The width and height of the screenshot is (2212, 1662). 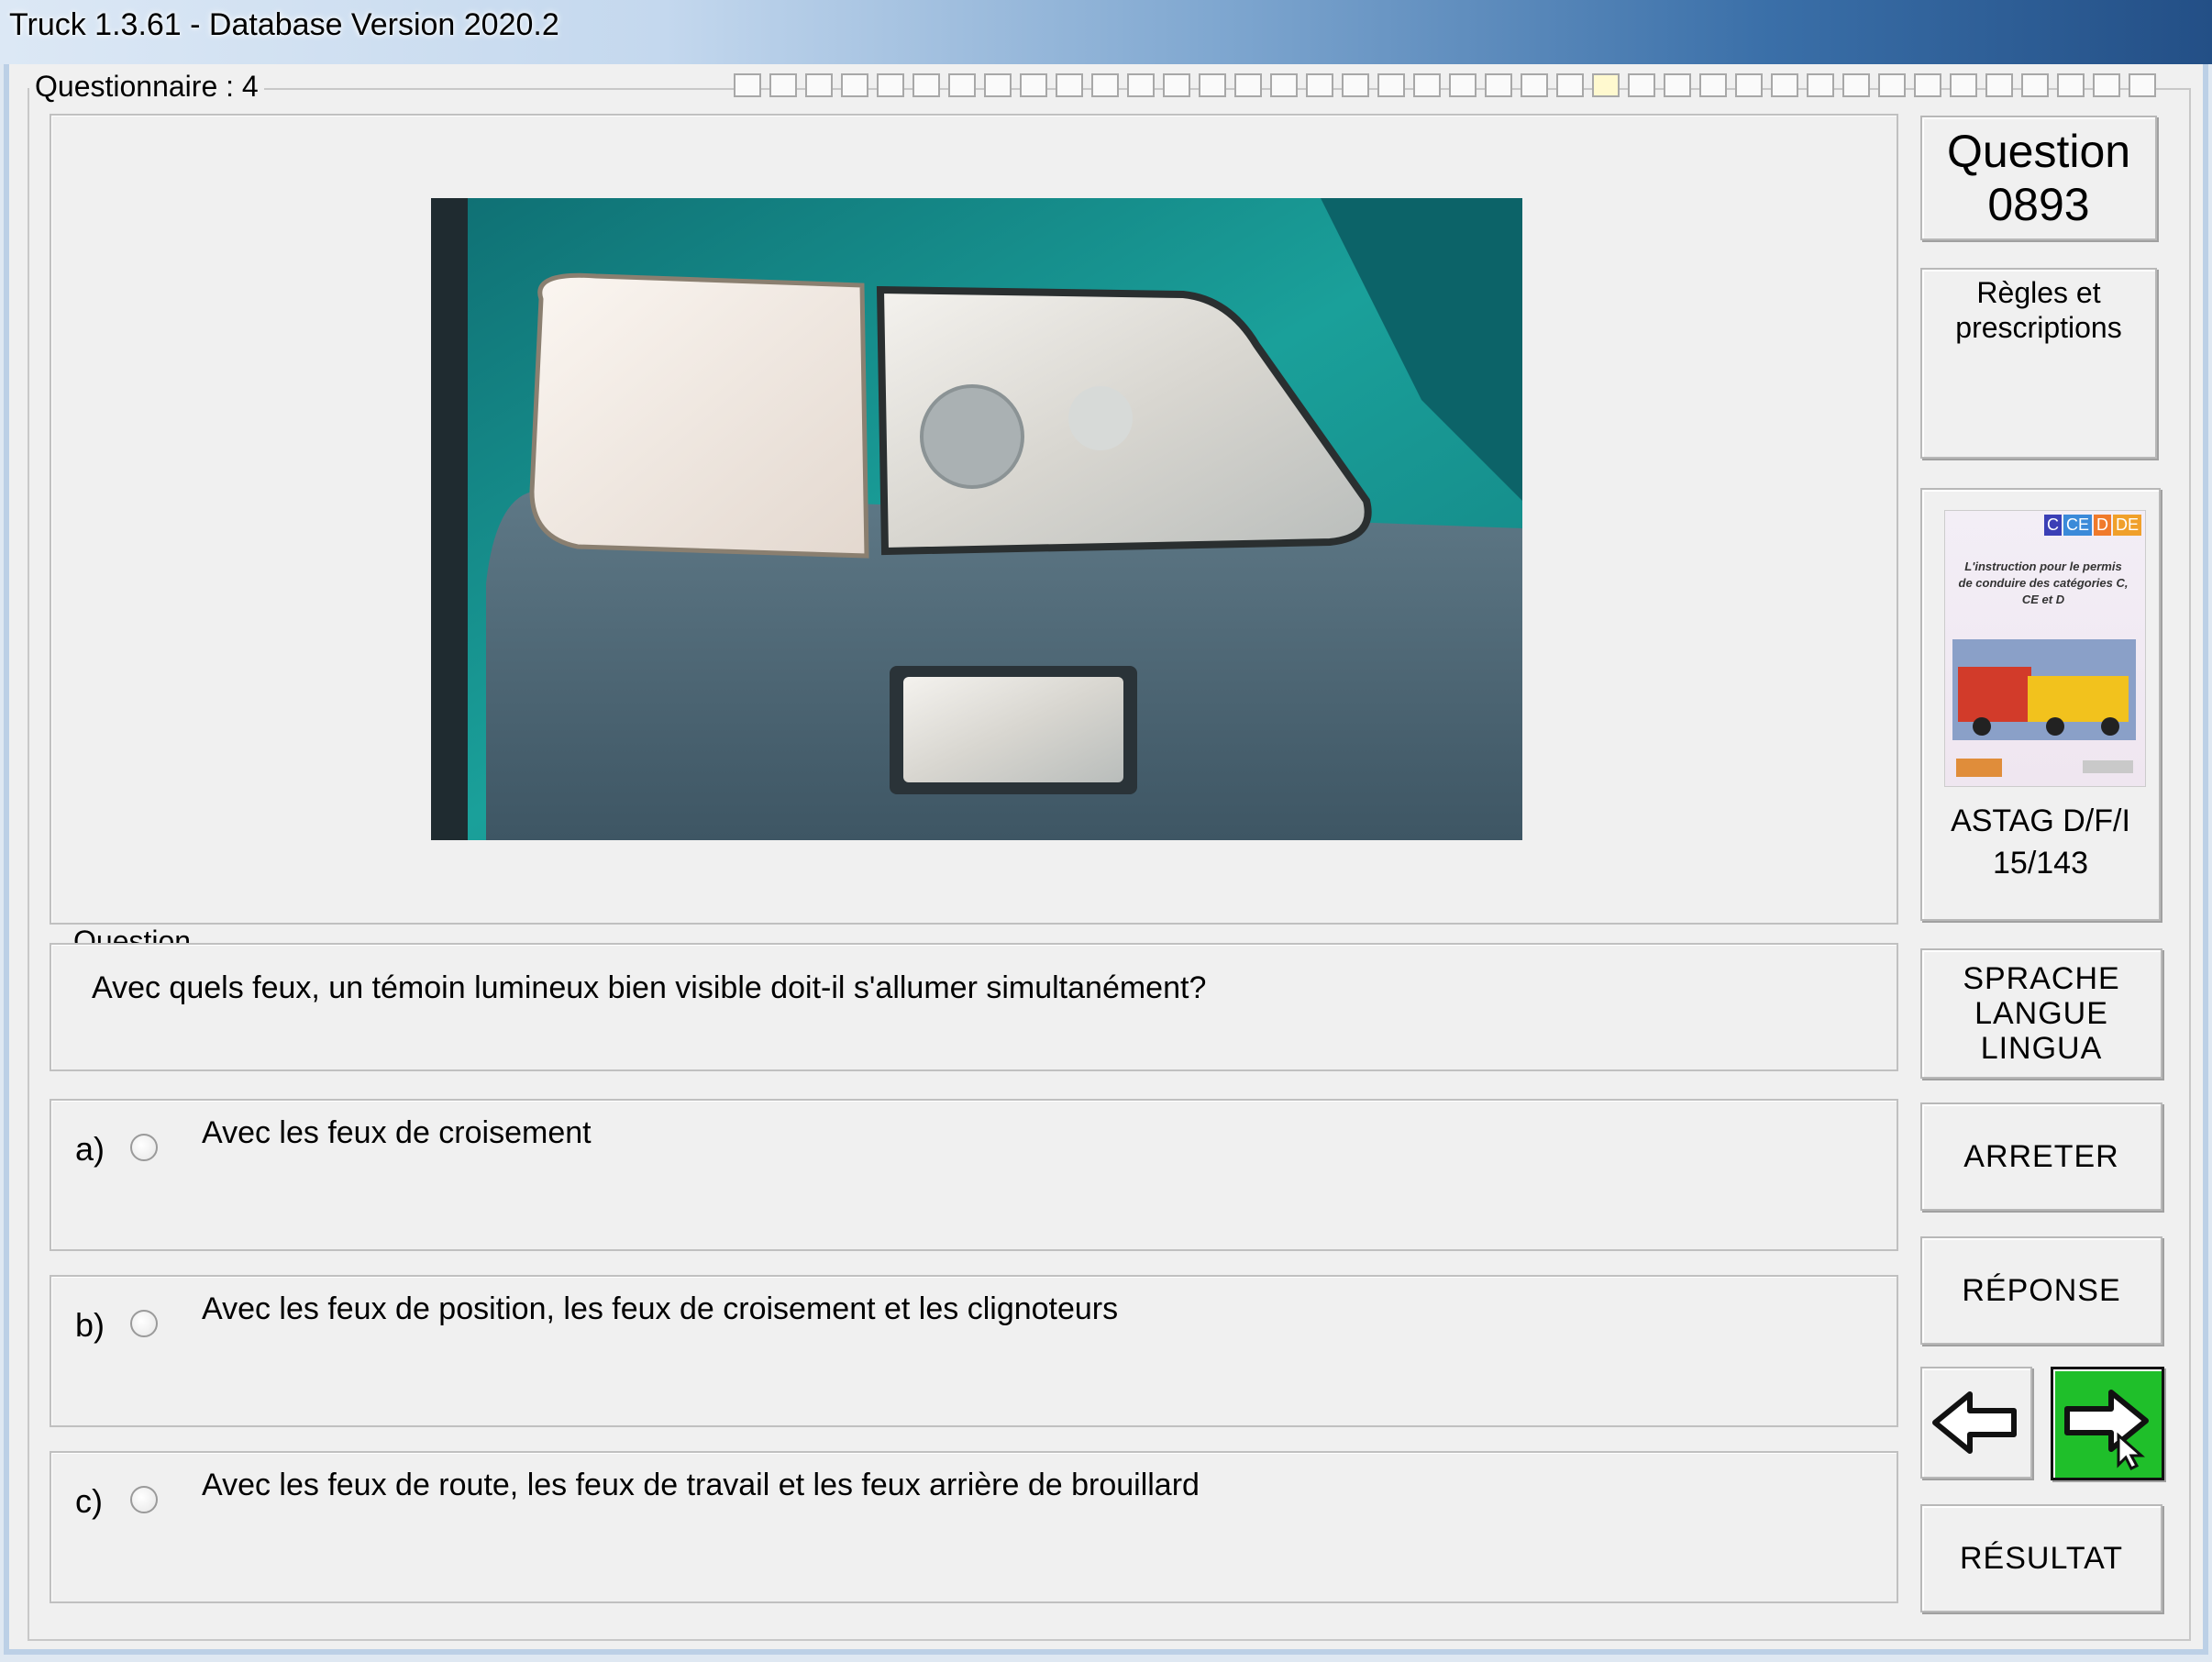 What do you see at coordinates (2042, 979) in the screenshot?
I see `language-label-de: SPRACHE` at bounding box center [2042, 979].